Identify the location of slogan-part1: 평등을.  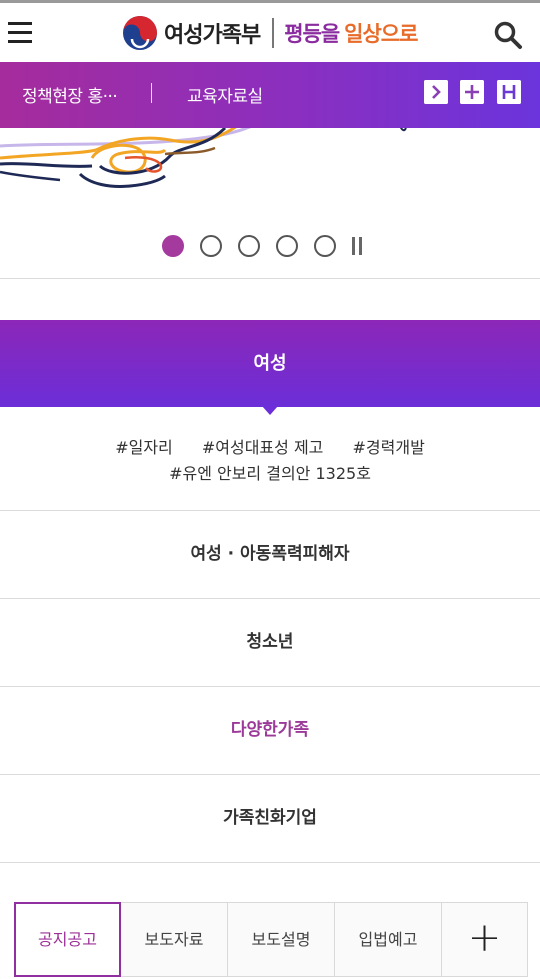
(312, 34).